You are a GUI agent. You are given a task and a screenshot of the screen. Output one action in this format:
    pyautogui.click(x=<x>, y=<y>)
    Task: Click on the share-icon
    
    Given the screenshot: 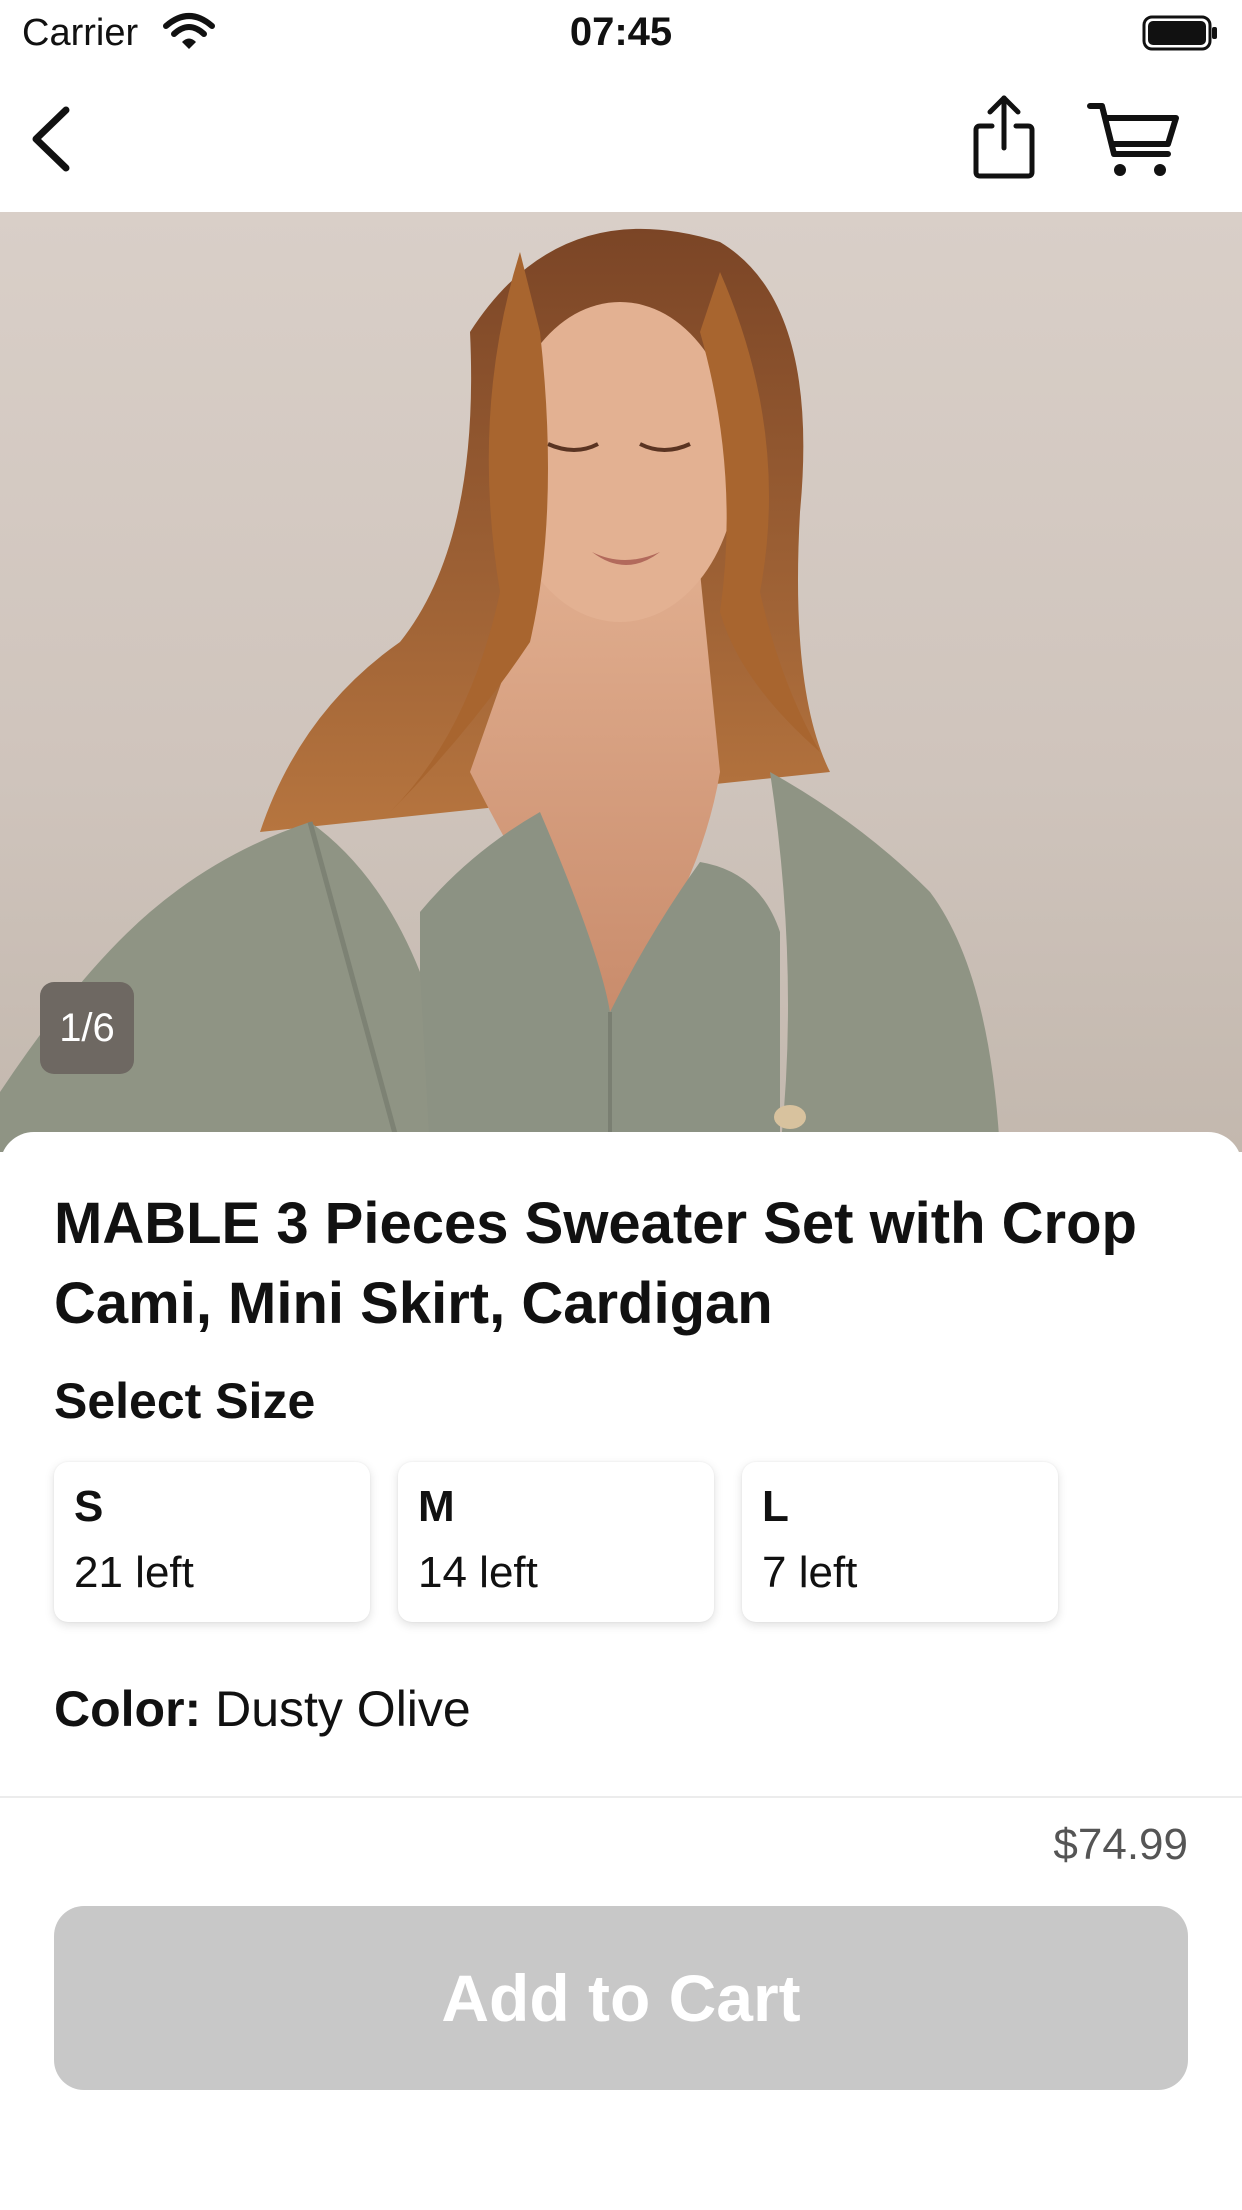 What is the action you would take?
    pyautogui.click(x=1004, y=136)
    